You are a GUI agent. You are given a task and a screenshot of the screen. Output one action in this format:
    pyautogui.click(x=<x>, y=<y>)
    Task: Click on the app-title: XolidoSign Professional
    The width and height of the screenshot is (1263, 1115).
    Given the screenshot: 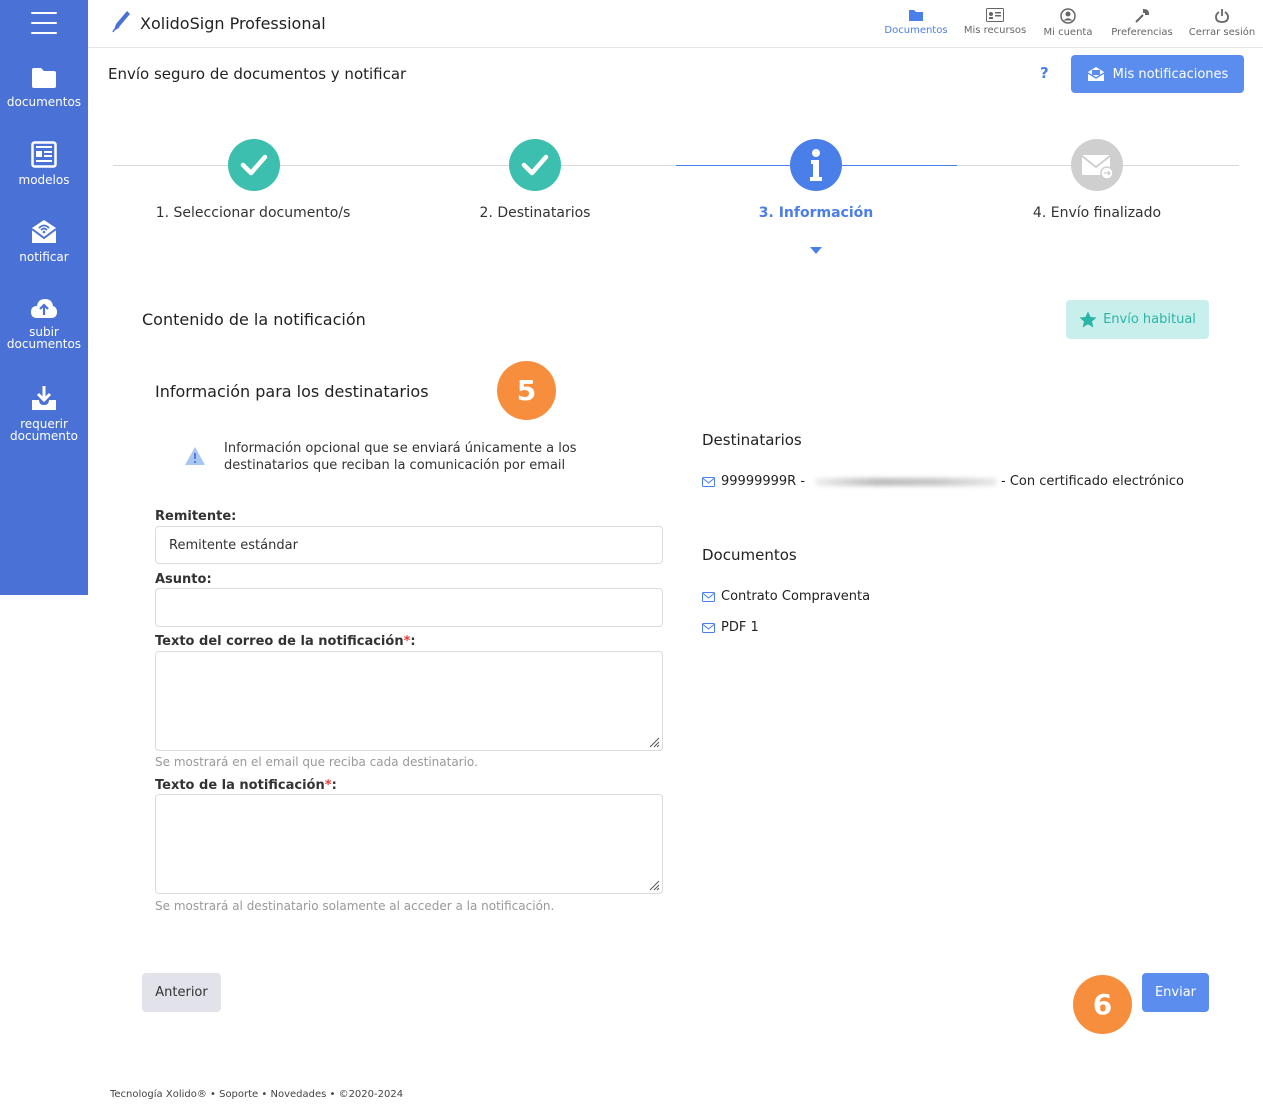 What is the action you would take?
    pyautogui.click(x=233, y=23)
    